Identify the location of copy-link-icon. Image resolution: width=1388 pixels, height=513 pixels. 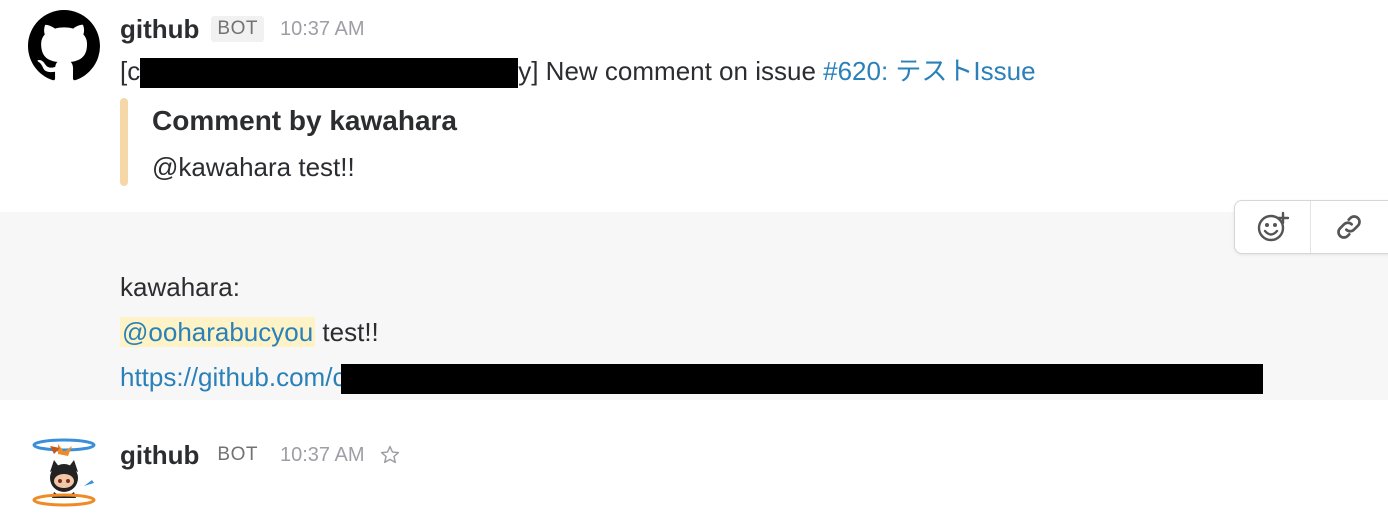
(1348, 227).